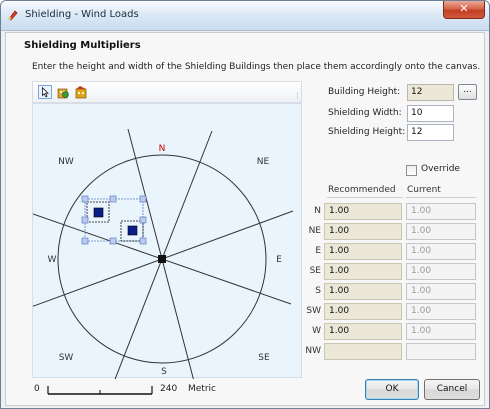 The height and width of the screenshot is (409, 490). Describe the element at coordinates (363, 351) in the screenshot. I see `recommended-cell-nw` at that location.